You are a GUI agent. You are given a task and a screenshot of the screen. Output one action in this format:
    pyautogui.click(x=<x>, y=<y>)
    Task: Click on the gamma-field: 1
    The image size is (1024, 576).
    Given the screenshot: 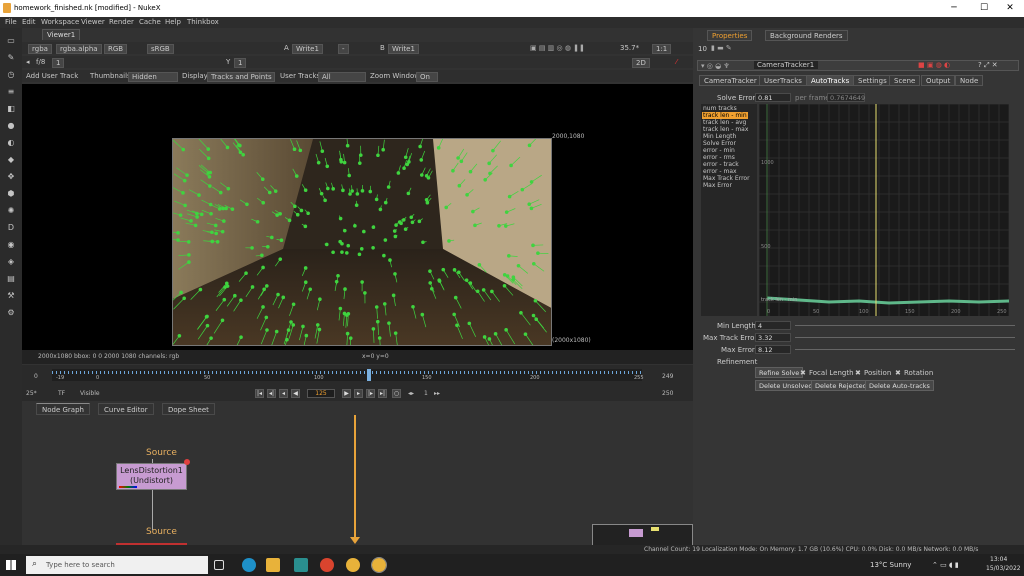 What is the action you would take?
    pyautogui.click(x=240, y=63)
    